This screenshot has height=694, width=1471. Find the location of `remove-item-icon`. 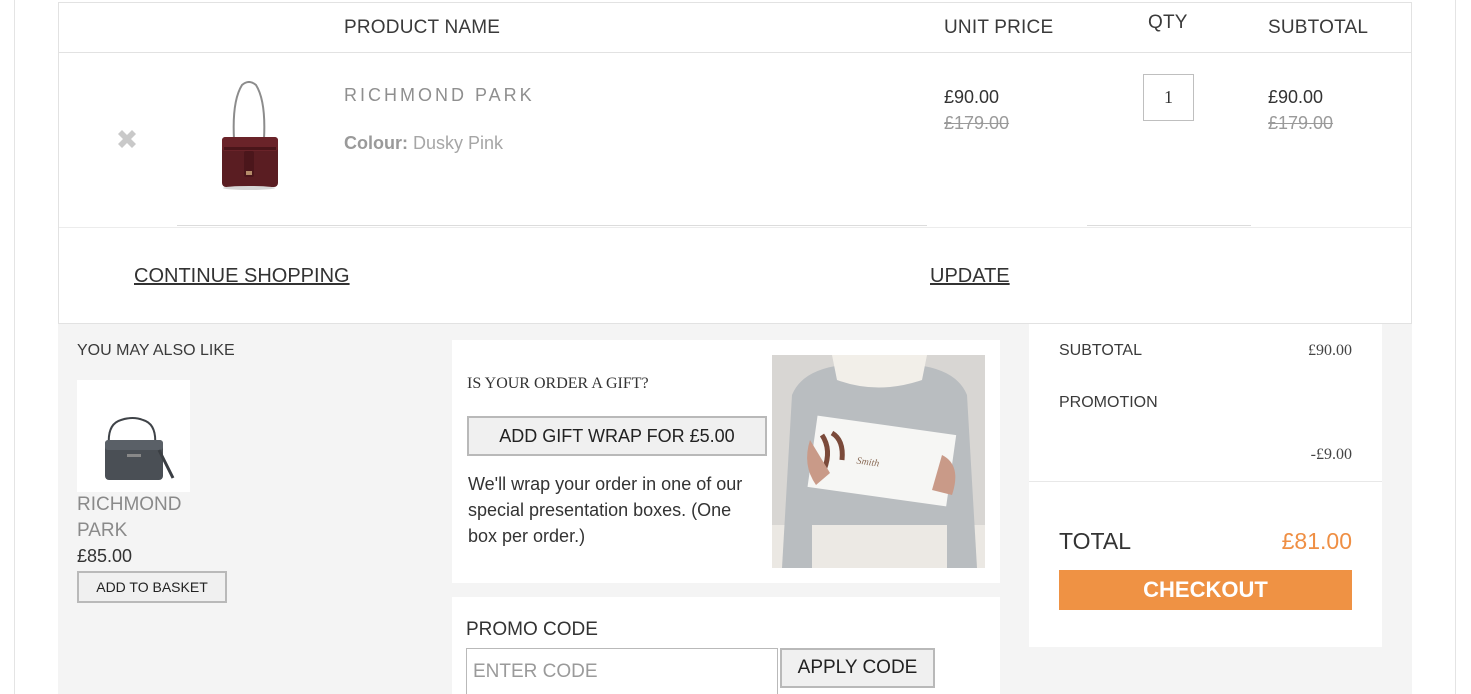

remove-item-icon is located at coordinates (127, 139).